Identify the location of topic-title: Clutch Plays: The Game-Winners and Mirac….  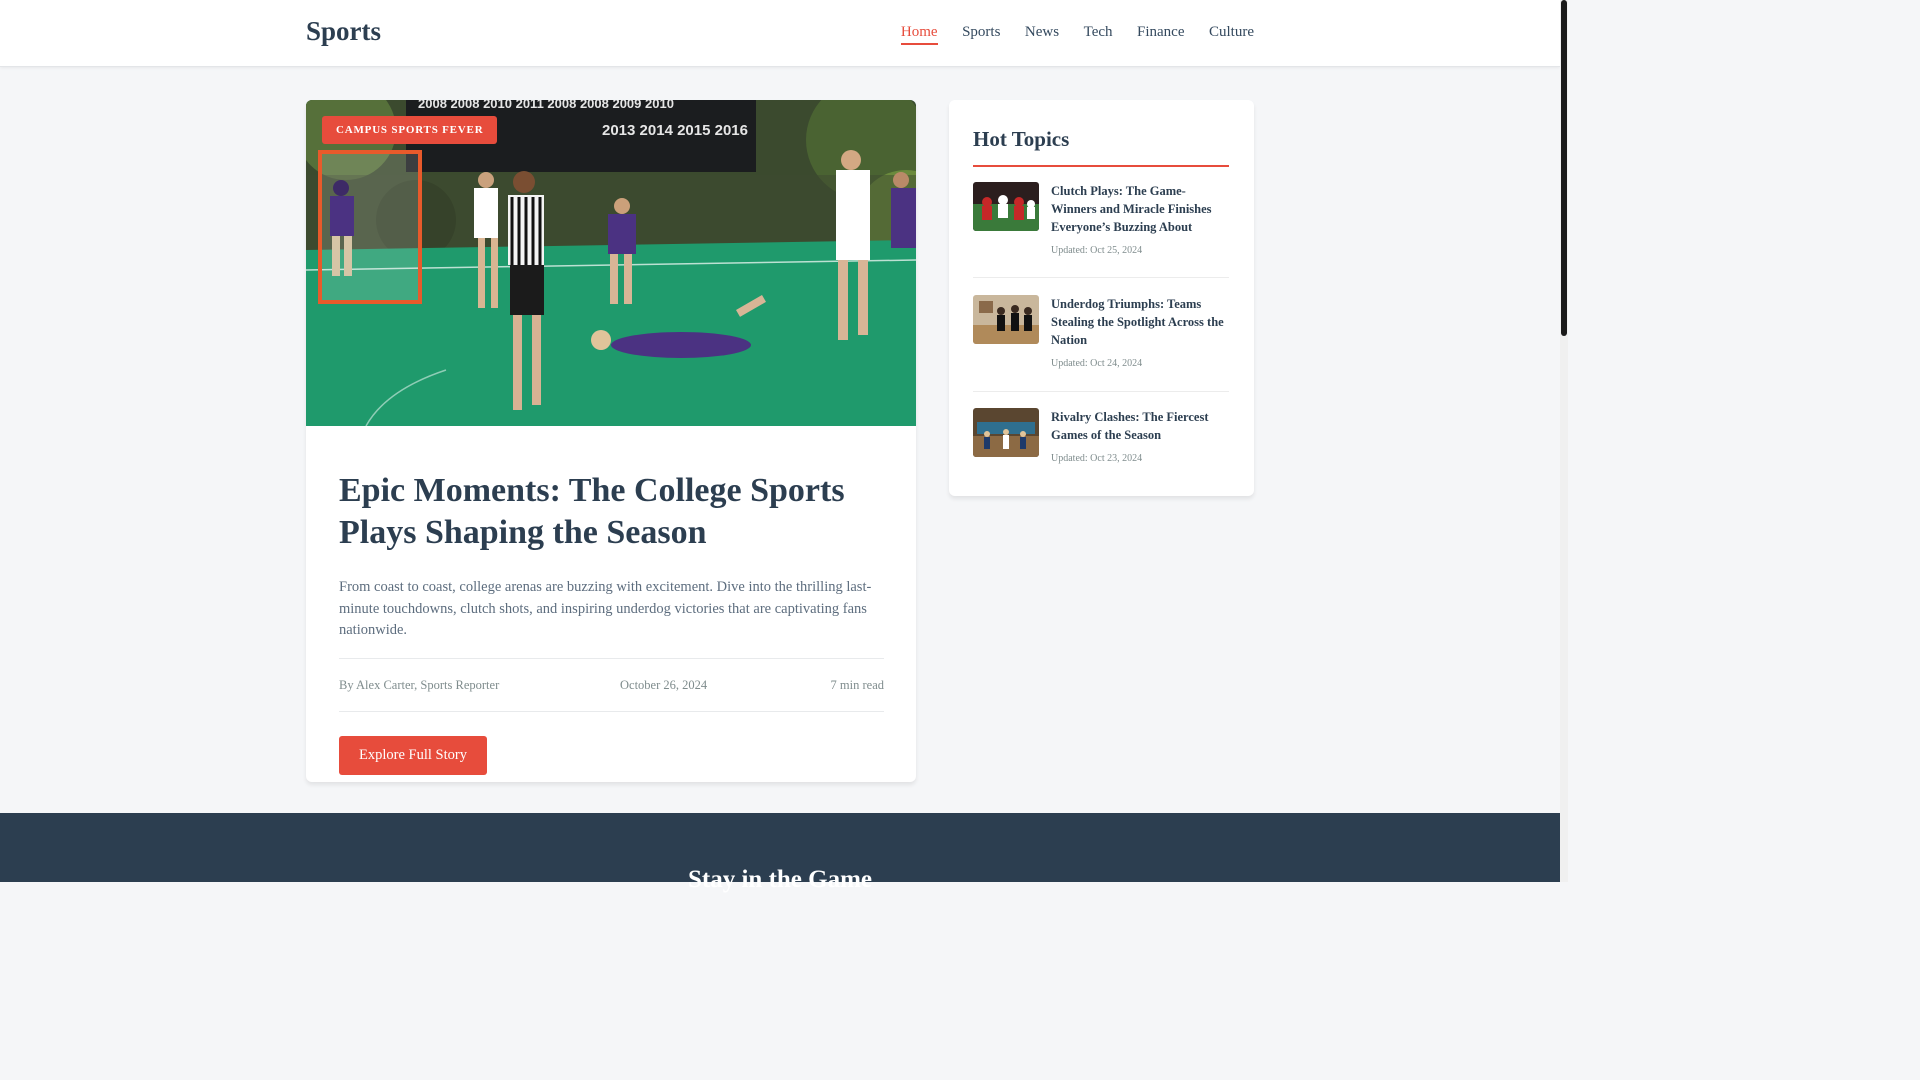
(1140, 209).